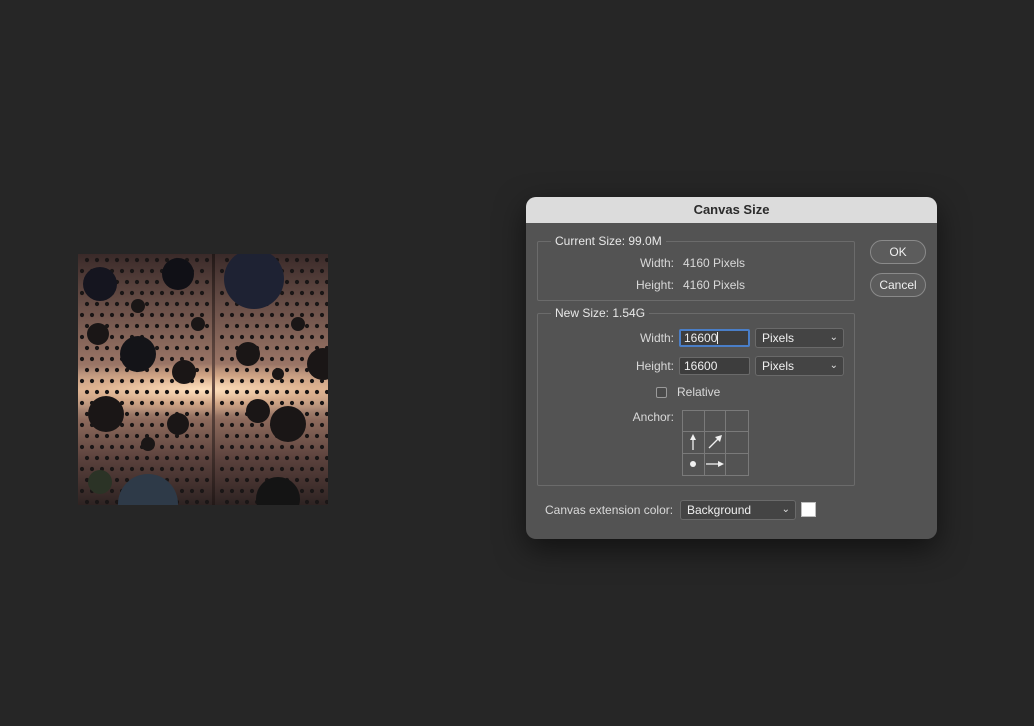 Image resolution: width=1034 pixels, height=726 pixels. What do you see at coordinates (714, 263) in the screenshot?
I see `current-width-value: 4160 Pixels` at bounding box center [714, 263].